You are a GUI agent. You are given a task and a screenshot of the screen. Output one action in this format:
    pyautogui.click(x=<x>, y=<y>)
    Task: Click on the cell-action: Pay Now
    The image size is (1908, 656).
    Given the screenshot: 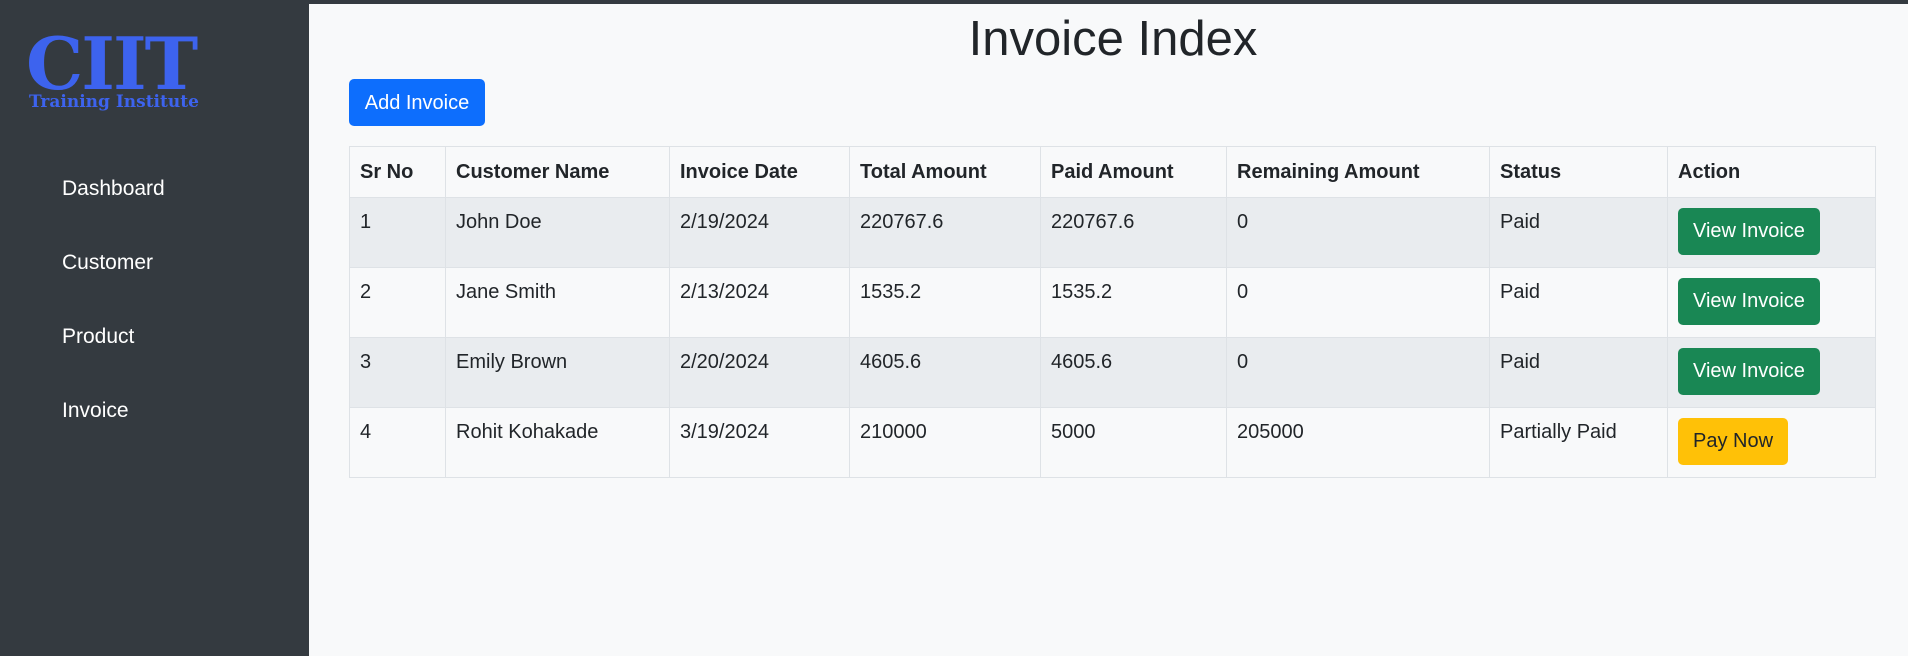 What is the action you would take?
    pyautogui.click(x=1771, y=442)
    